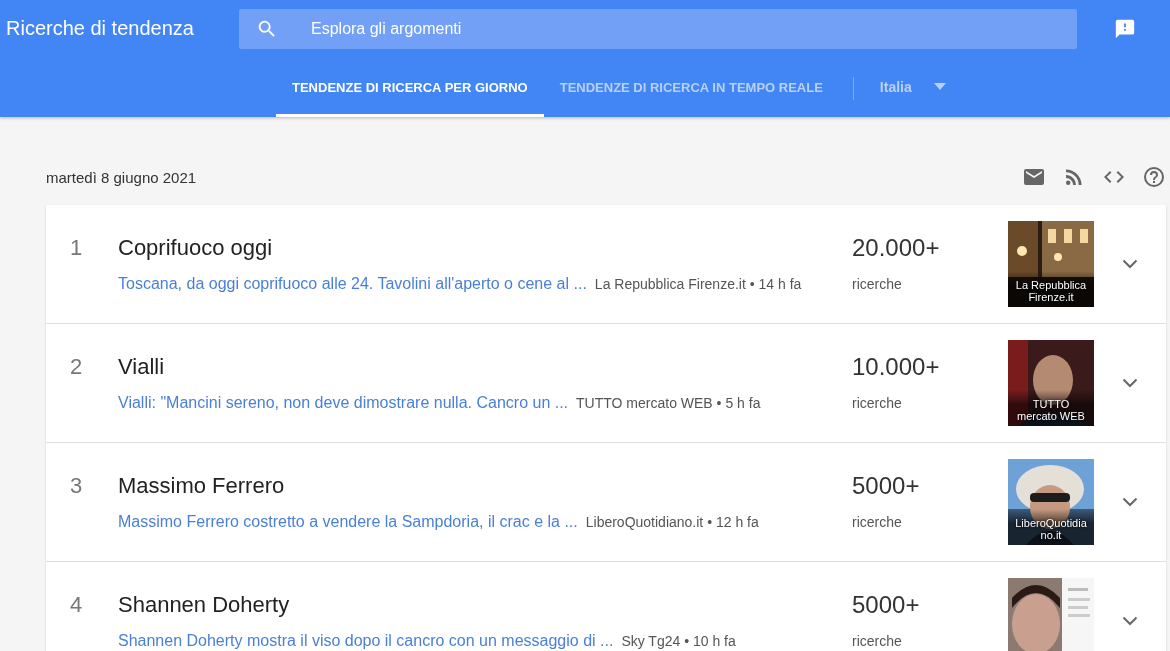 The image size is (1170, 651). Describe the element at coordinates (912, 87) in the screenshot. I see `country-dropdown: Italia` at that location.